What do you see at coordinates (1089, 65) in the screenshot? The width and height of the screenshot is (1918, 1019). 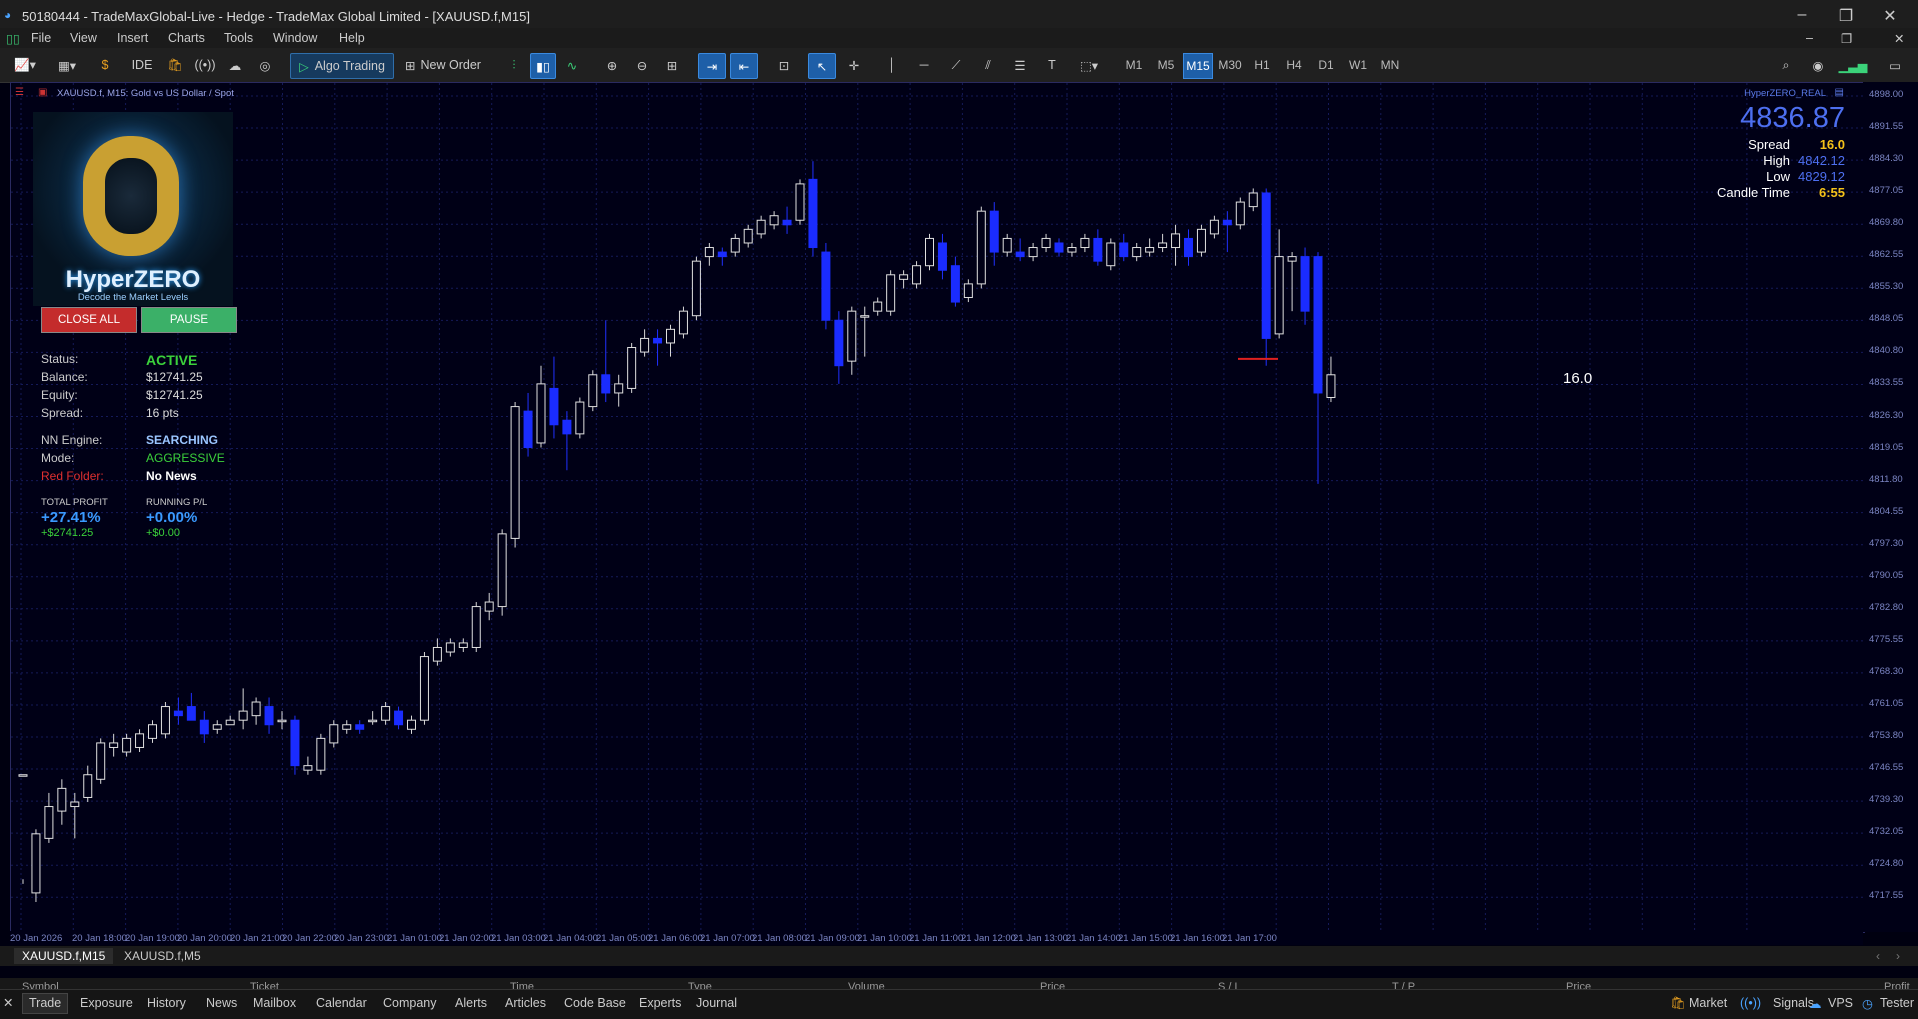 I see `shapes-icon: ⬚▾` at bounding box center [1089, 65].